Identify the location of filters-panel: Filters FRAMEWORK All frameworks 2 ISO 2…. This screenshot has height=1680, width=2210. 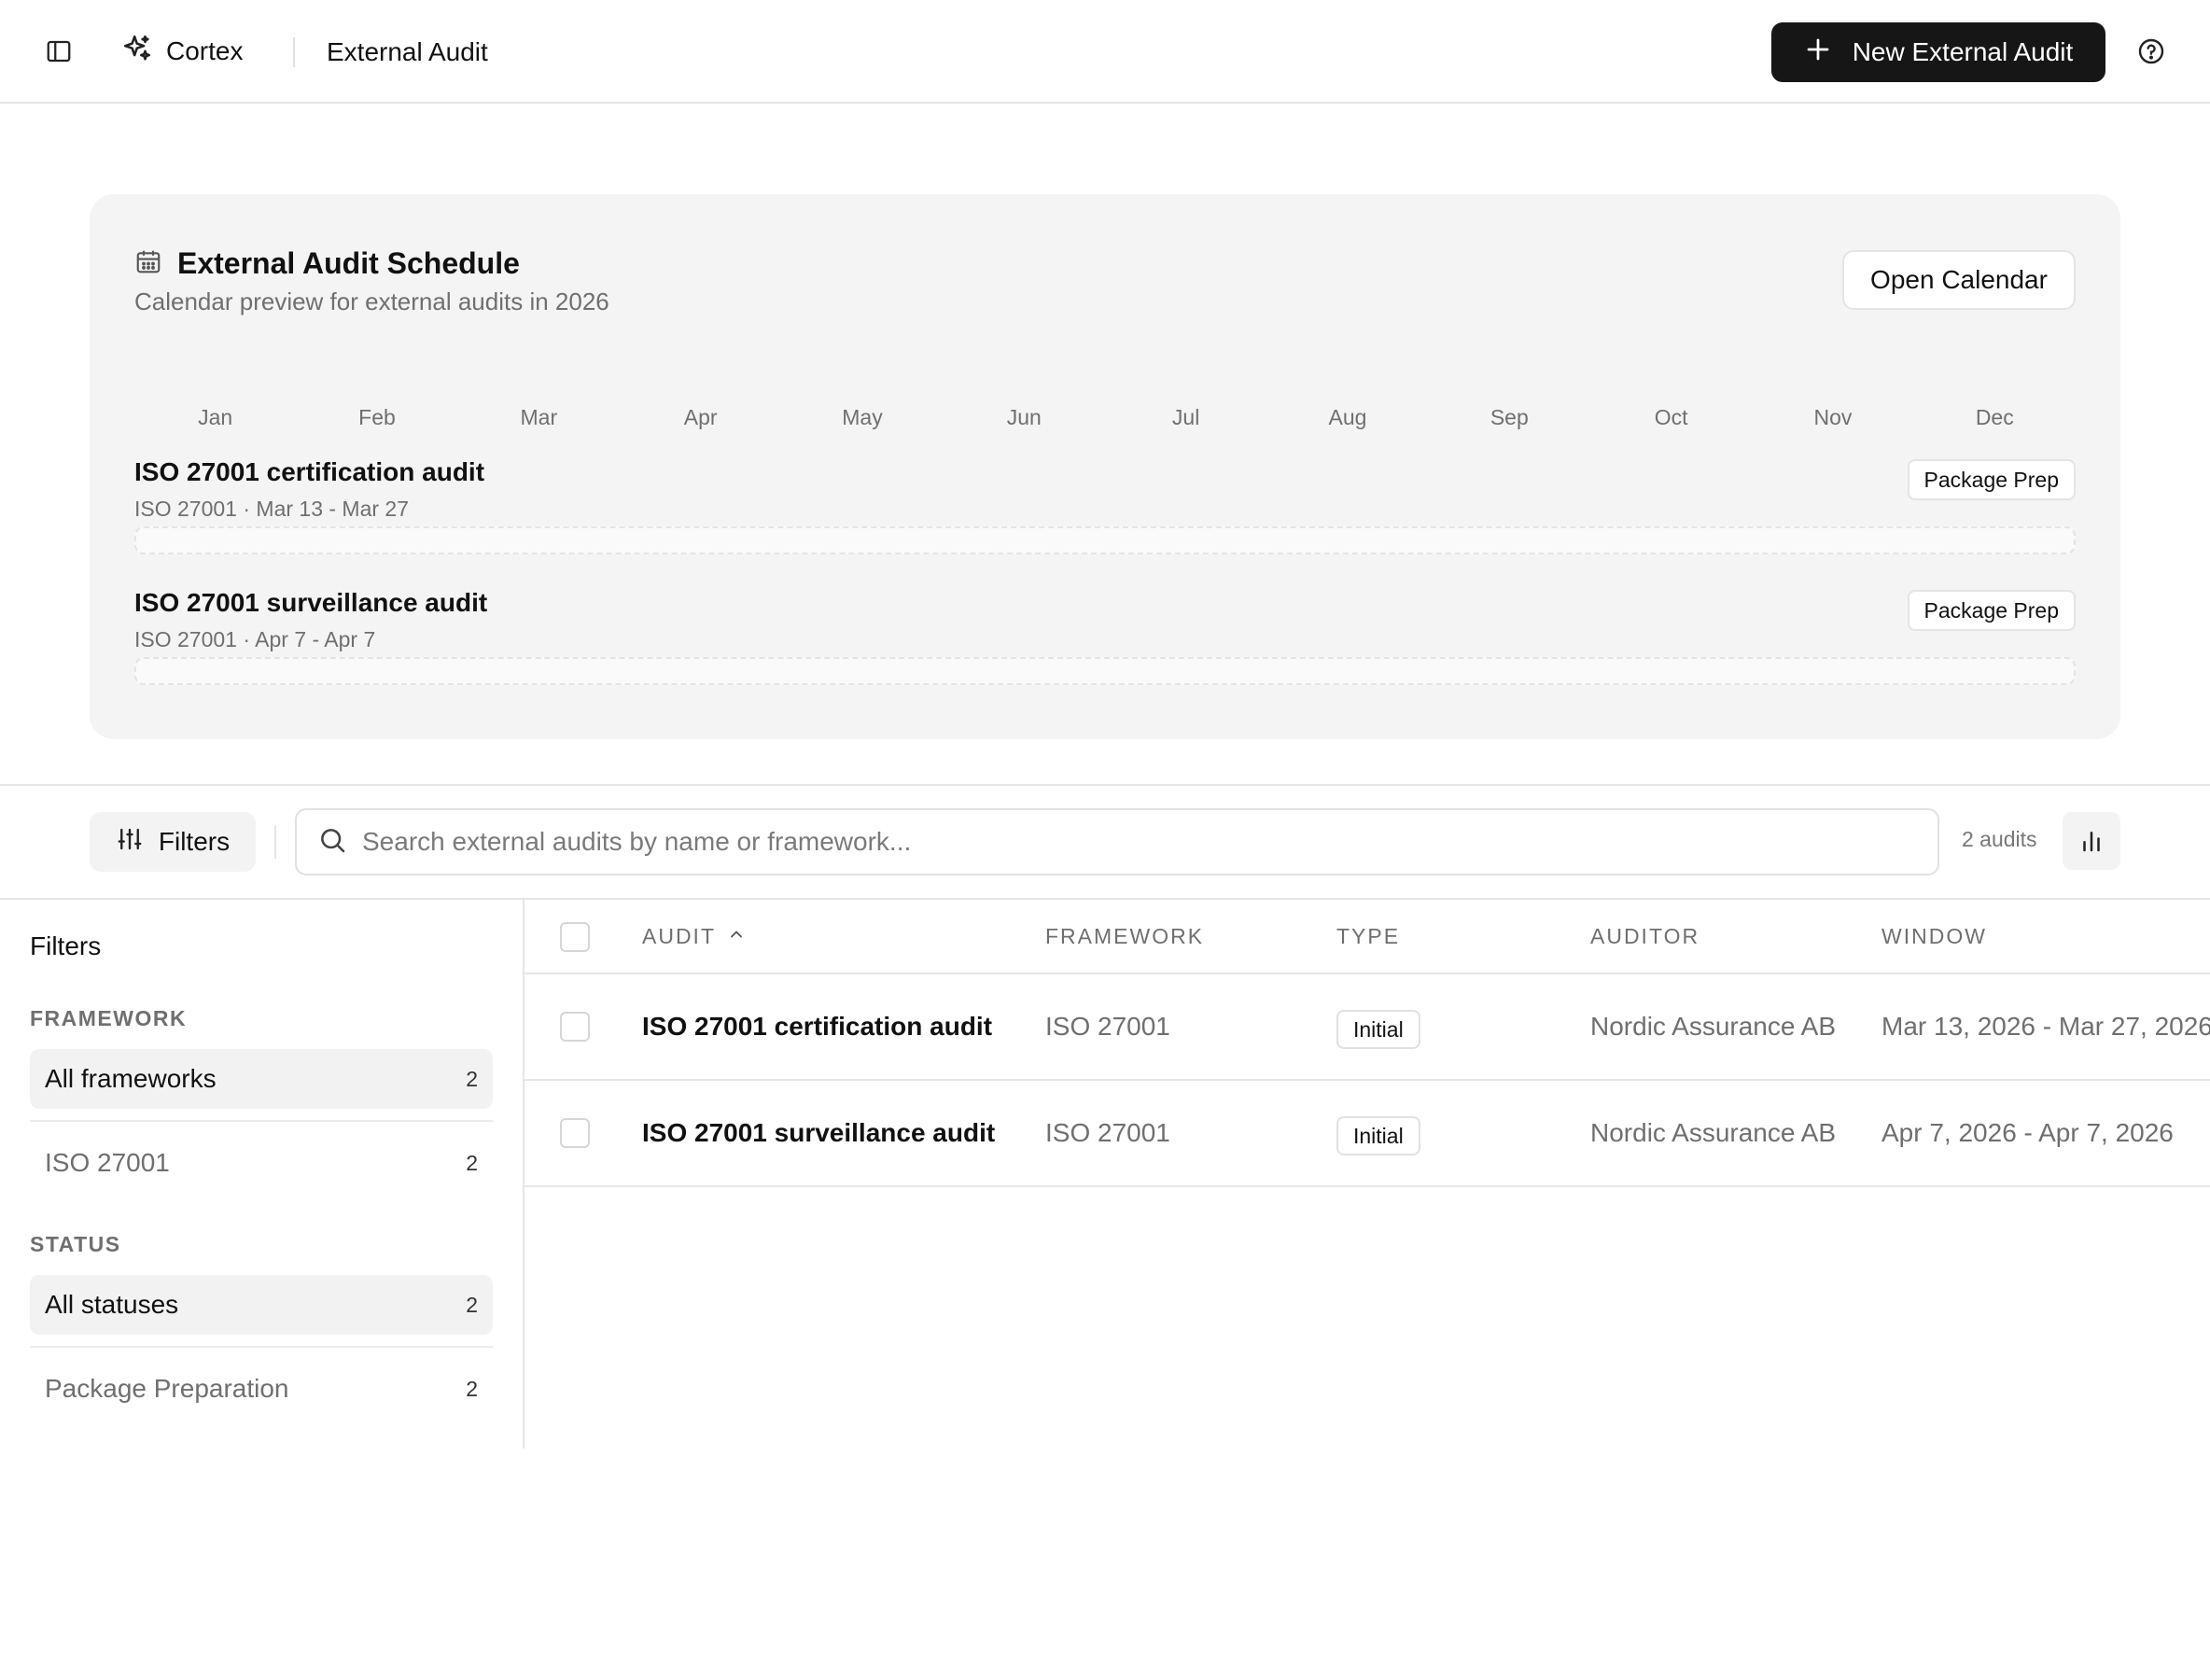
(262, 1174).